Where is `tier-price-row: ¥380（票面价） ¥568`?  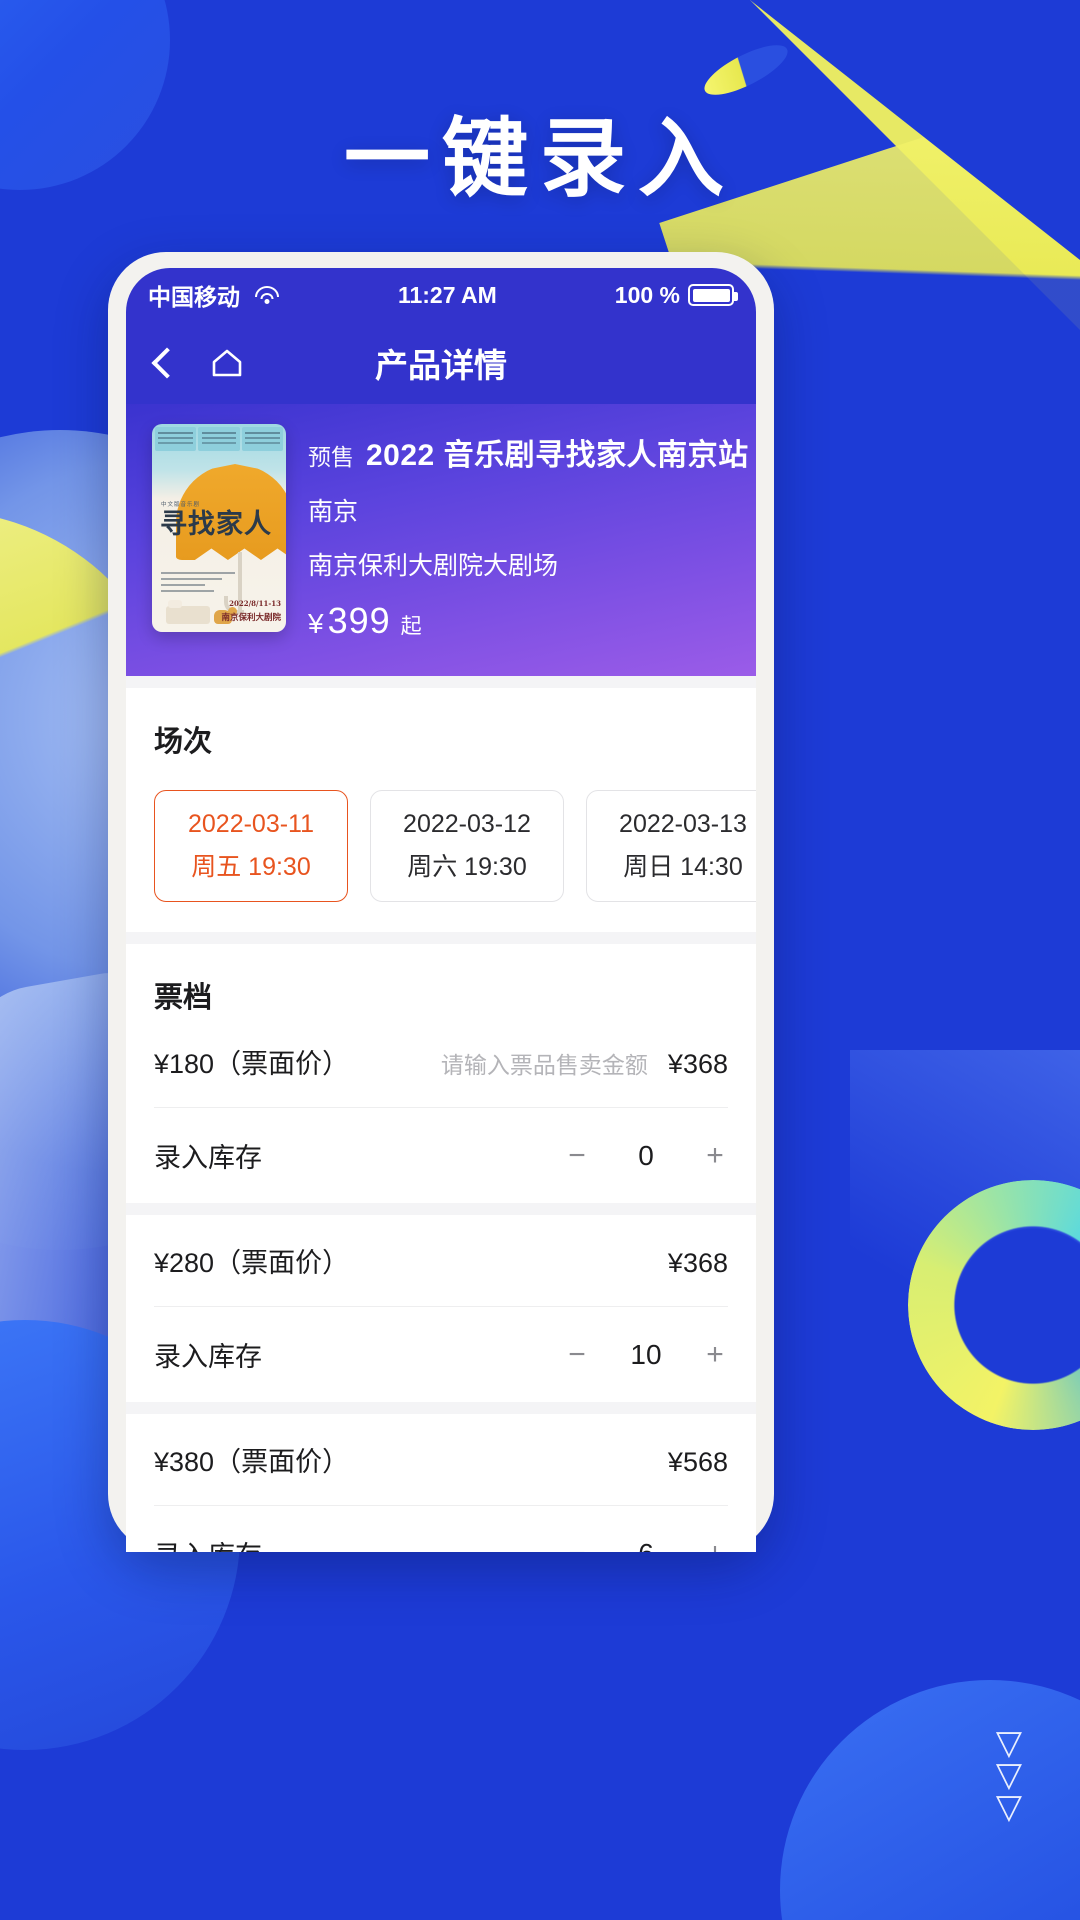 tier-price-row: ¥380（票面价） ¥568 is located at coordinates (441, 1459).